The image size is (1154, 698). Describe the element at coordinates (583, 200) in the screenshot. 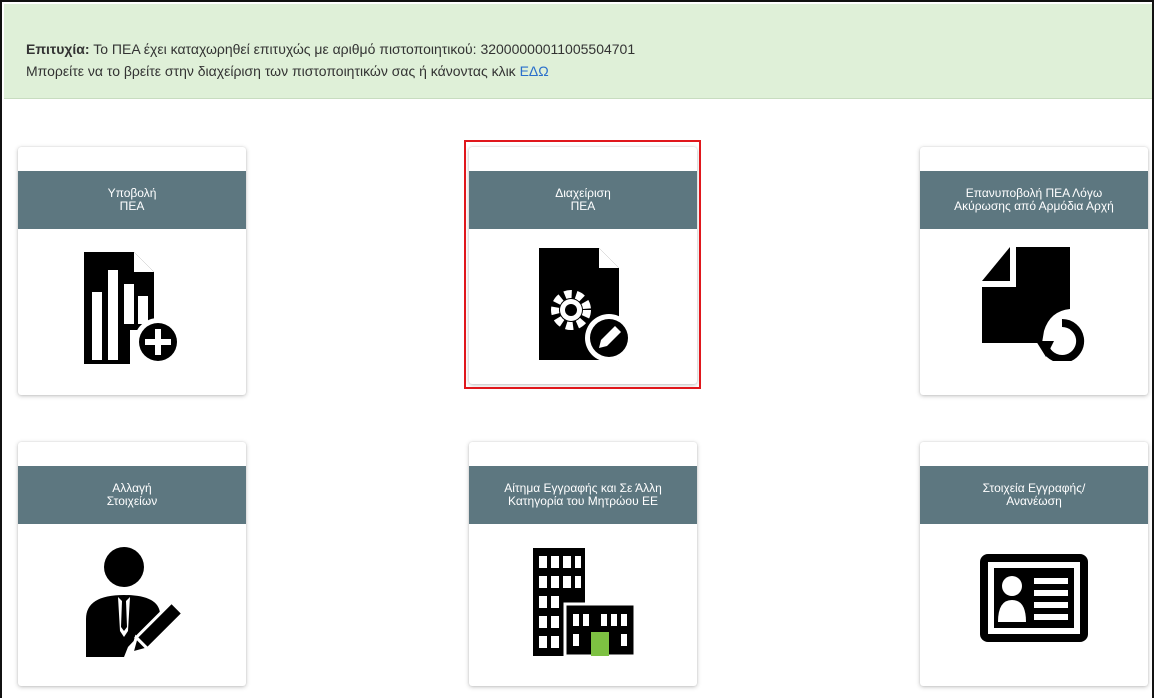

I see `tile-title: Διαχείριση ΠΕΑ` at that location.